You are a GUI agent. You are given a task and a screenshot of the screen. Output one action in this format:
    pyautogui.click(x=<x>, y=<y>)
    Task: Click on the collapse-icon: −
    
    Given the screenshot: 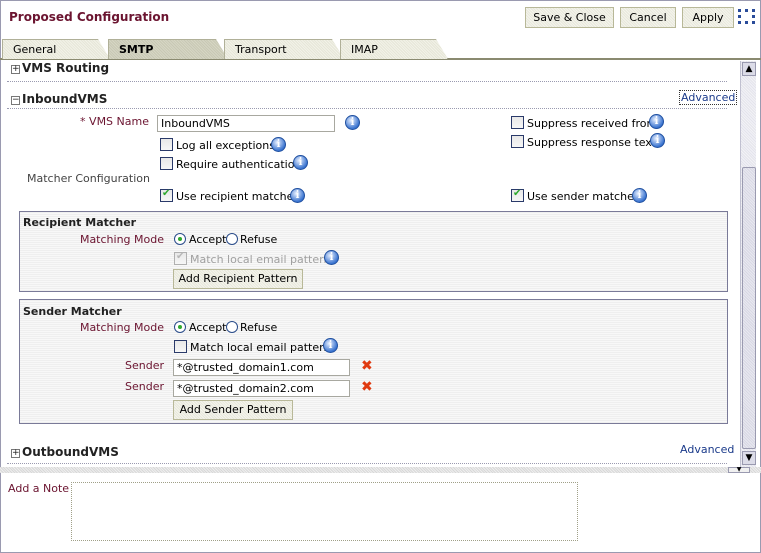 What is the action you would take?
    pyautogui.click(x=15, y=100)
    